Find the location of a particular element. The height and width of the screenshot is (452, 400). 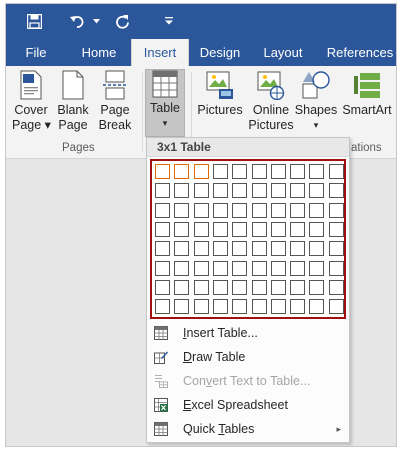

pictures-button: Pictures is located at coordinates (220, 94).